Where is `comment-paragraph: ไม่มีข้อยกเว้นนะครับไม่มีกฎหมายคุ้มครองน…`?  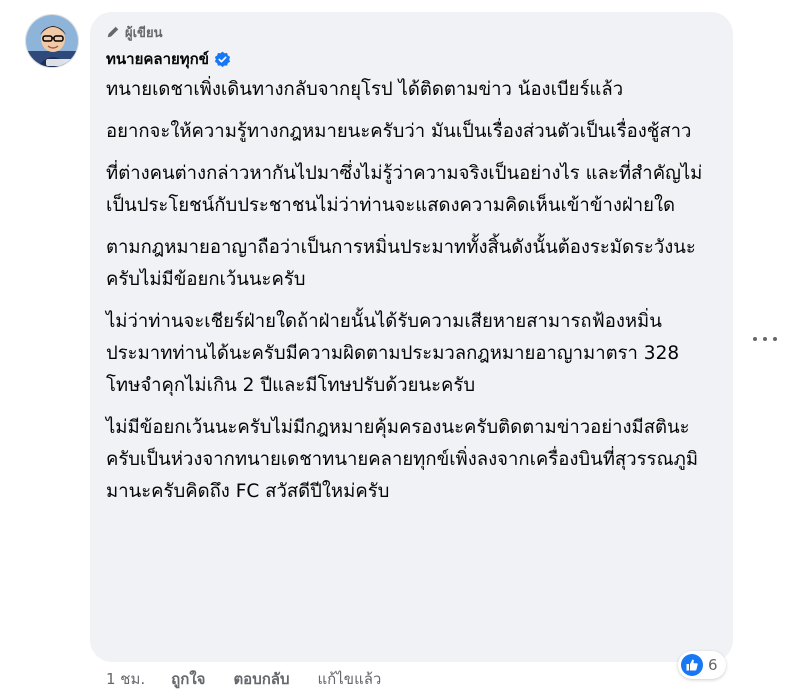 comment-paragraph: ไม่มีข้อยกเว้นนะครับไม่มีกฎหมายคุ้มครองน… is located at coordinates (402, 459).